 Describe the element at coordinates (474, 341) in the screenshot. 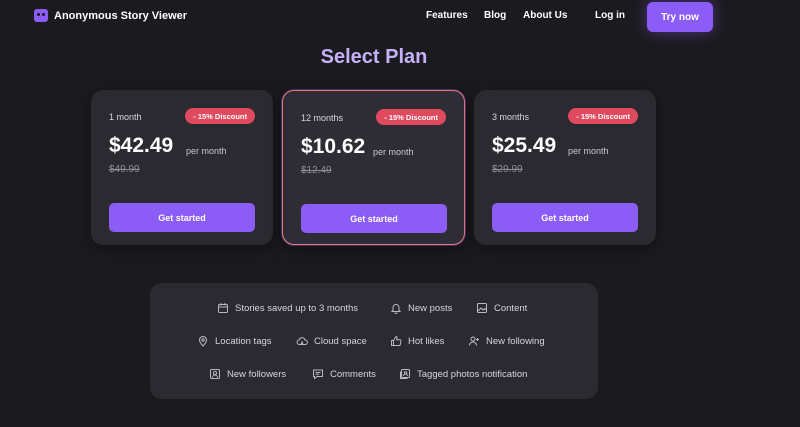

I see `user-plus-icon` at that location.